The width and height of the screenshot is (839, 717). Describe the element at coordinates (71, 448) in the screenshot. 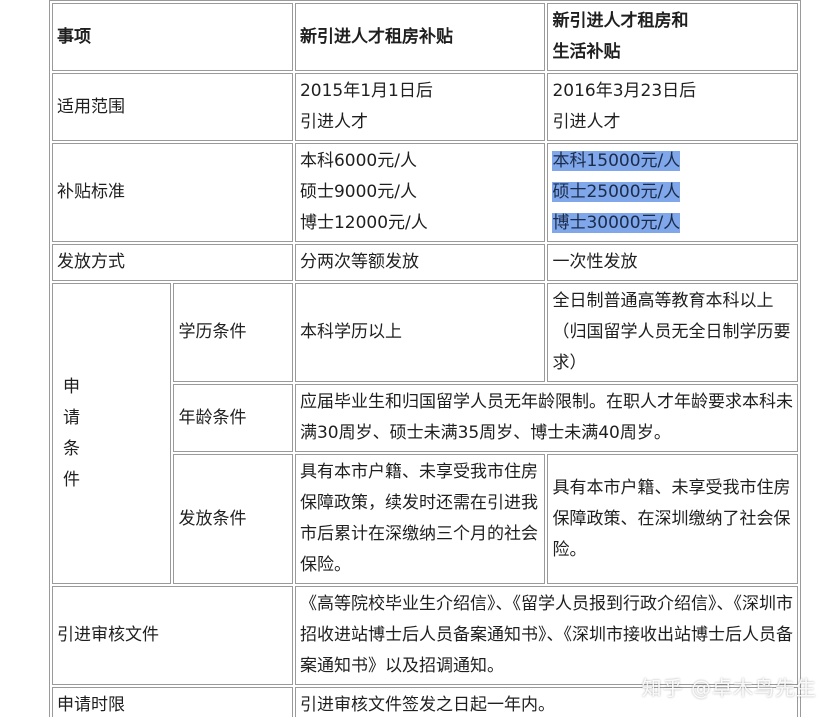

I see `conditions-char-3: 条` at that location.